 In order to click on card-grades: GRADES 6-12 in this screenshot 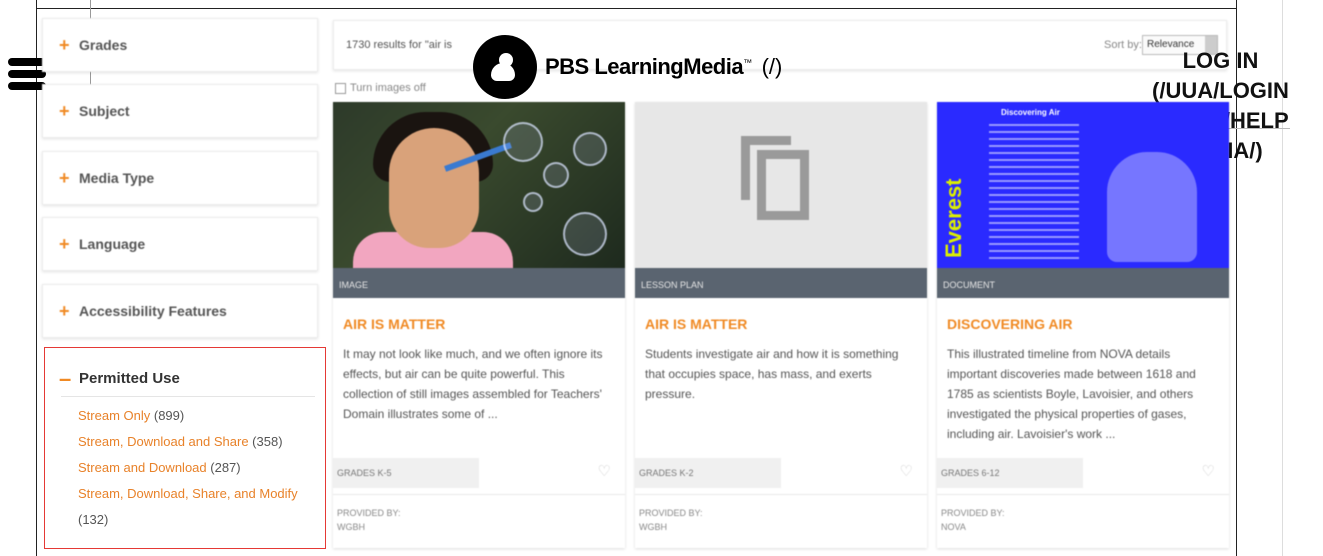, I will do `click(1010, 473)`.